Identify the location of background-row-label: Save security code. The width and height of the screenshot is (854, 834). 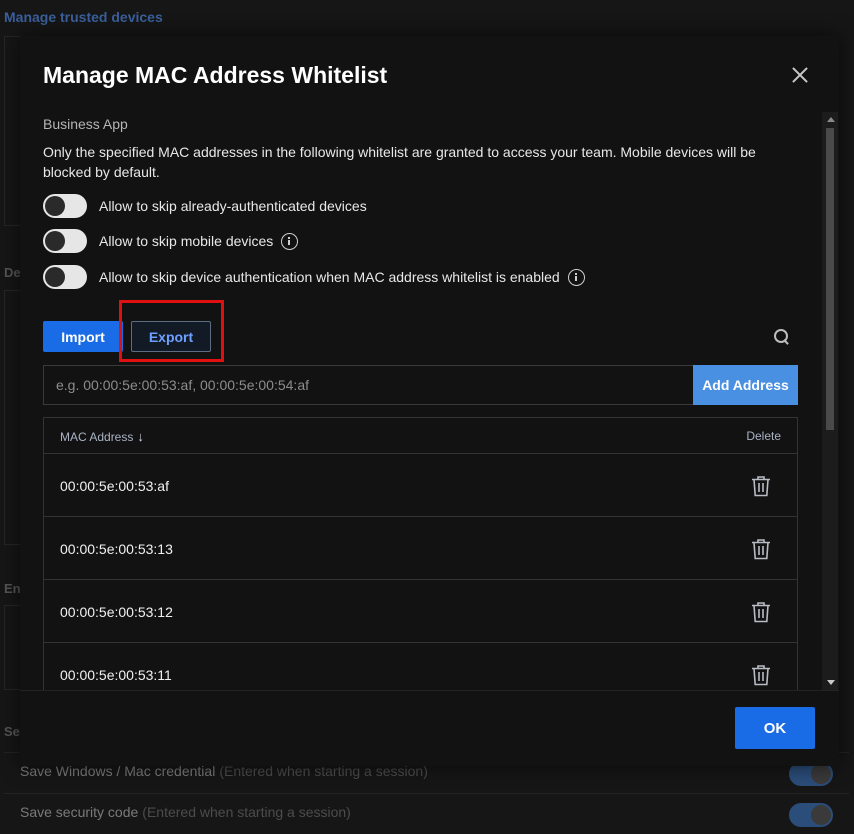
(79, 812).